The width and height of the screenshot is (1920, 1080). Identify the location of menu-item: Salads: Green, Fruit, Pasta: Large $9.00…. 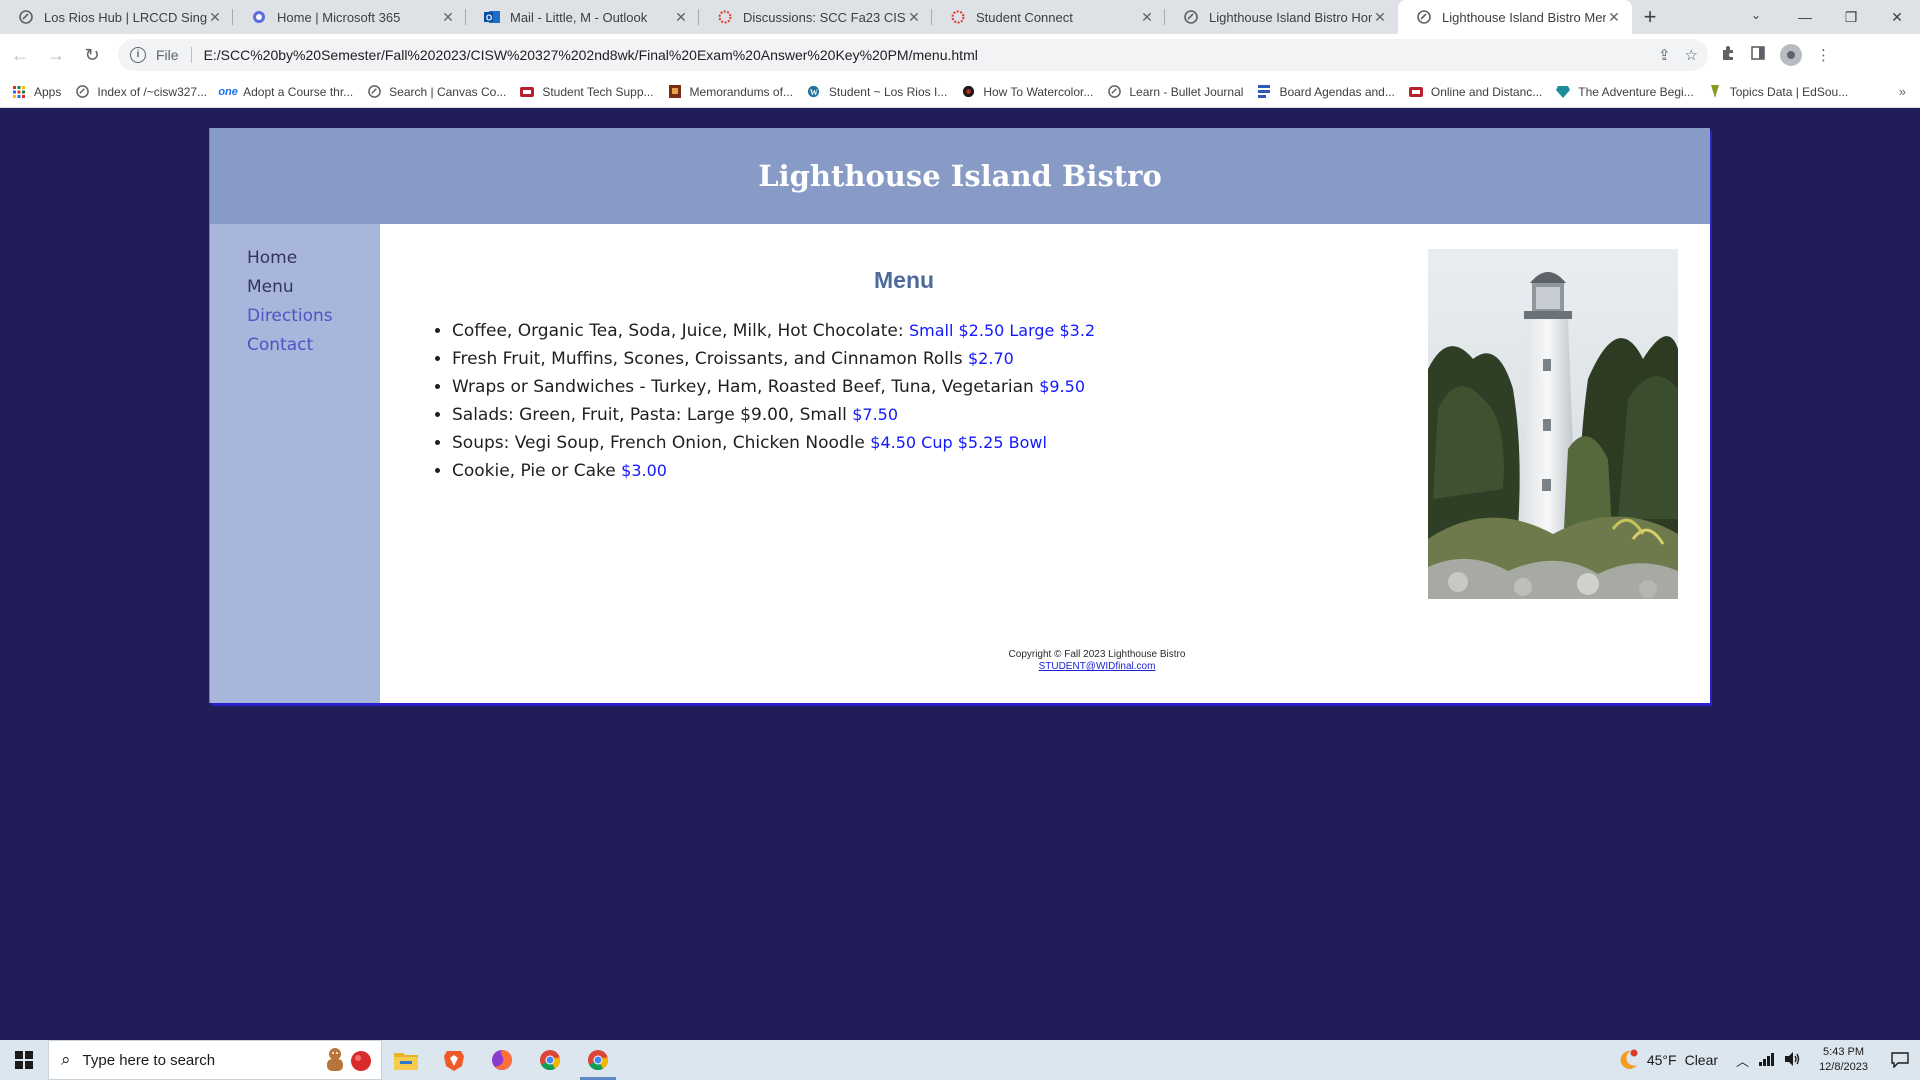
(773, 415).